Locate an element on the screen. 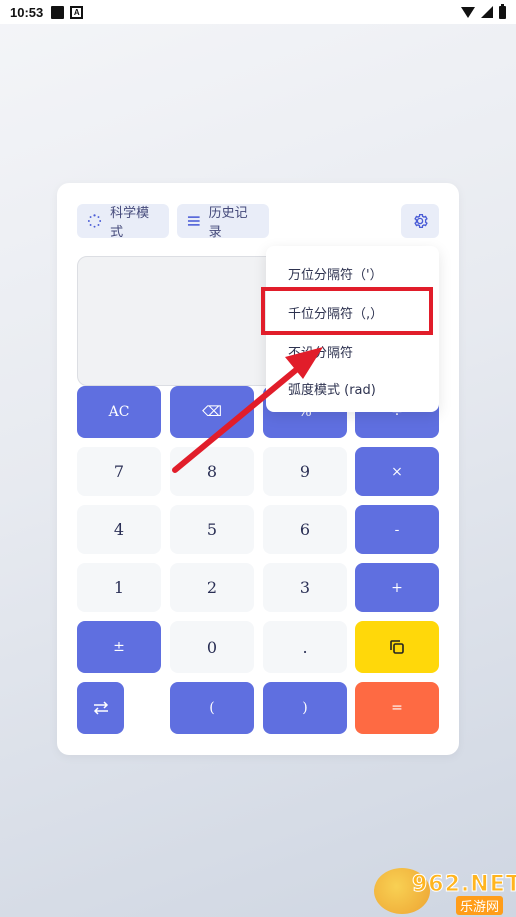  watermark-brand: 962.NET is located at coordinates (464, 885).